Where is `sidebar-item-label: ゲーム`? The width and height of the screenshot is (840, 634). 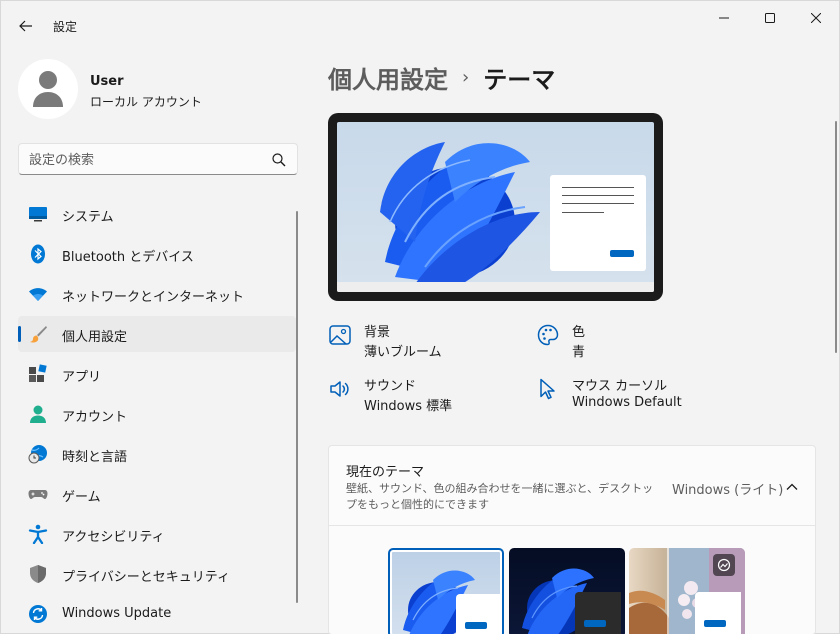
sidebar-item-label: ゲーム is located at coordinates (81, 497).